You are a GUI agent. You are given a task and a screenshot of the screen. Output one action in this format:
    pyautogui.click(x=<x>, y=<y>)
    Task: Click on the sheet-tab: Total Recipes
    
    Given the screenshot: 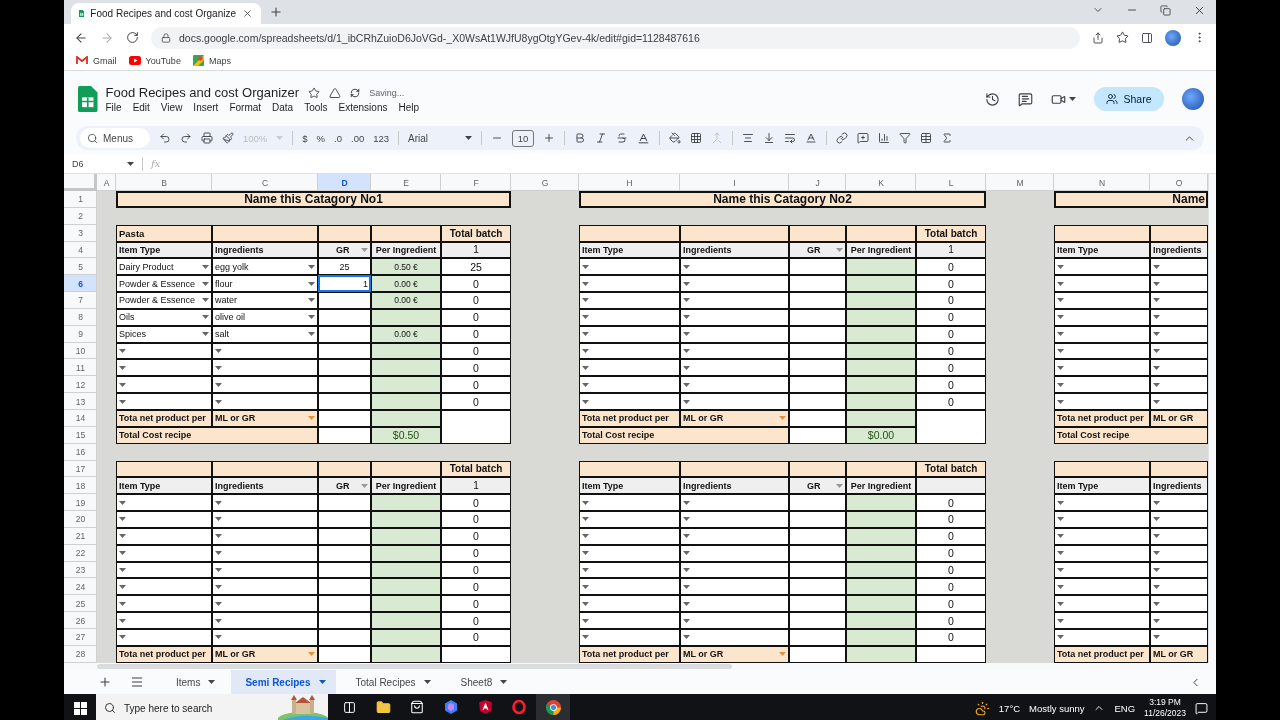 What is the action you would take?
    pyautogui.click(x=391, y=682)
    